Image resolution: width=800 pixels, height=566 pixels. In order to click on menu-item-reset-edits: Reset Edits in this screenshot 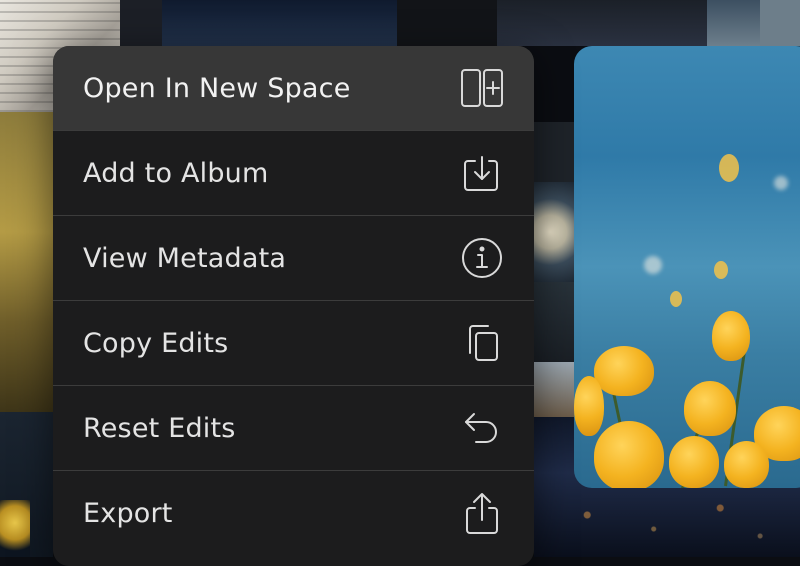, I will do `click(293, 428)`.